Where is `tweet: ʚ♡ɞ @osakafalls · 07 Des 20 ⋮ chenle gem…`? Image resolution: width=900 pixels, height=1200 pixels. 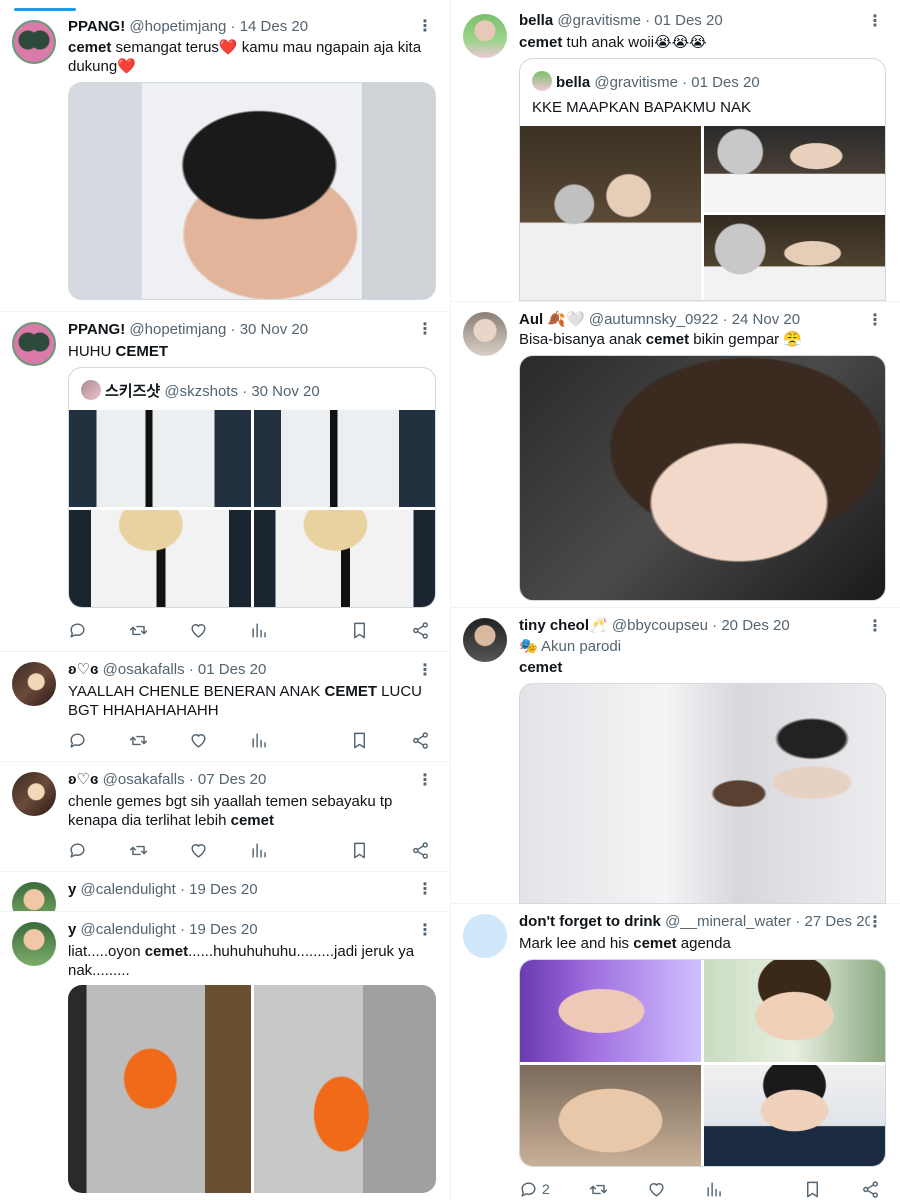 tweet: ʚ♡ɞ @osakafalls · 07 Des 20 ⋮ chenle gem… is located at coordinates (225, 817).